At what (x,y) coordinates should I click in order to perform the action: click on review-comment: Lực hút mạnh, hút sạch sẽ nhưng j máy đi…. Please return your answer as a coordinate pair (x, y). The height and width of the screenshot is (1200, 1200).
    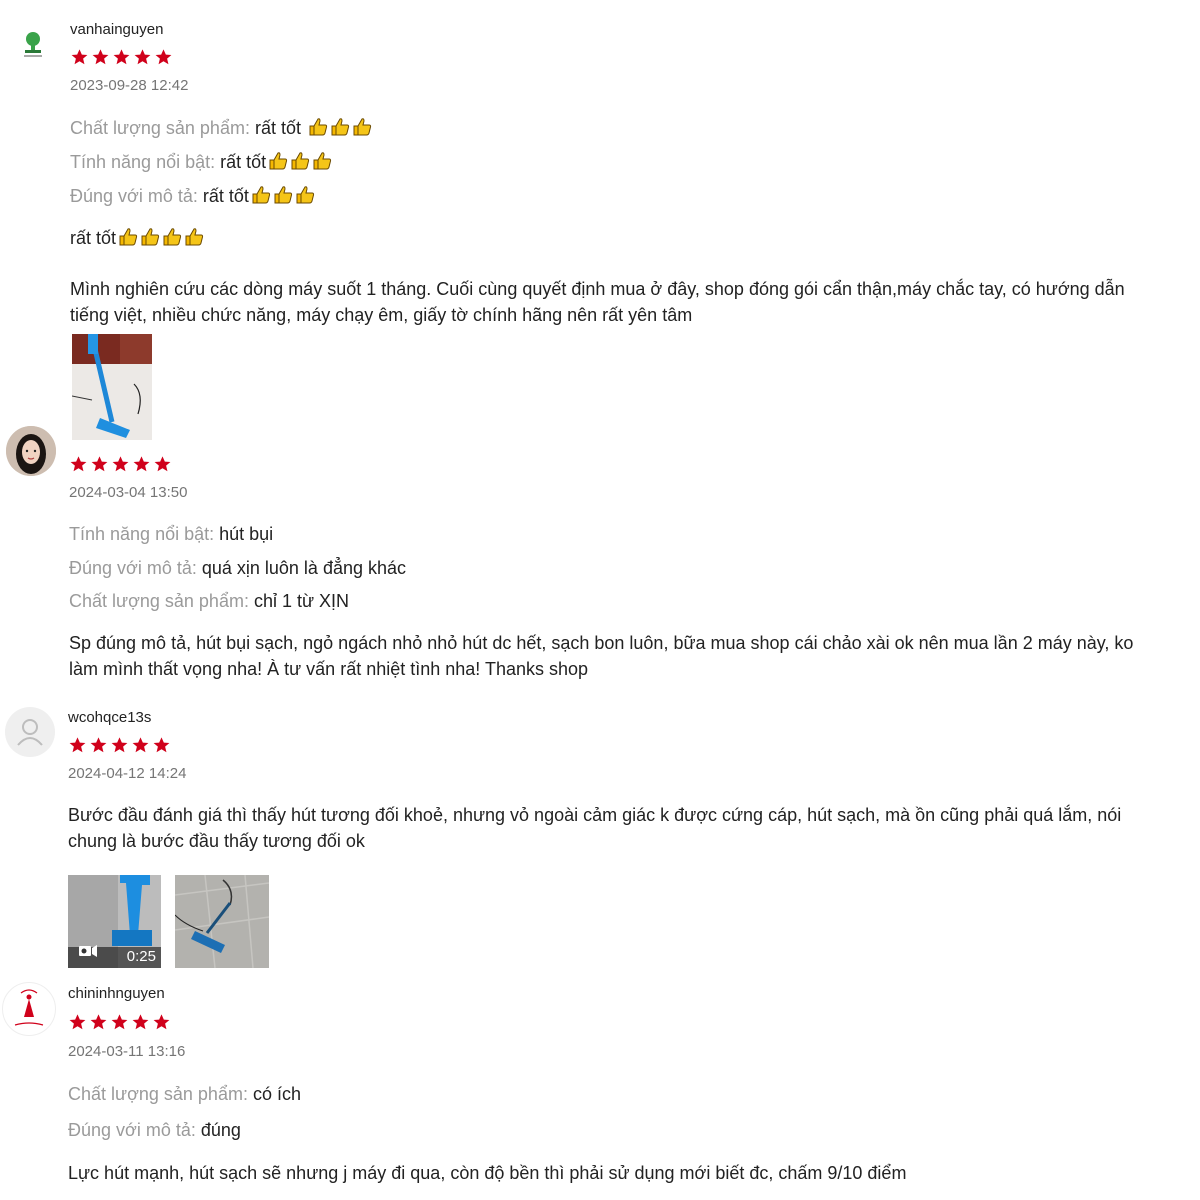
    Looking at the image, I should click on (487, 1173).